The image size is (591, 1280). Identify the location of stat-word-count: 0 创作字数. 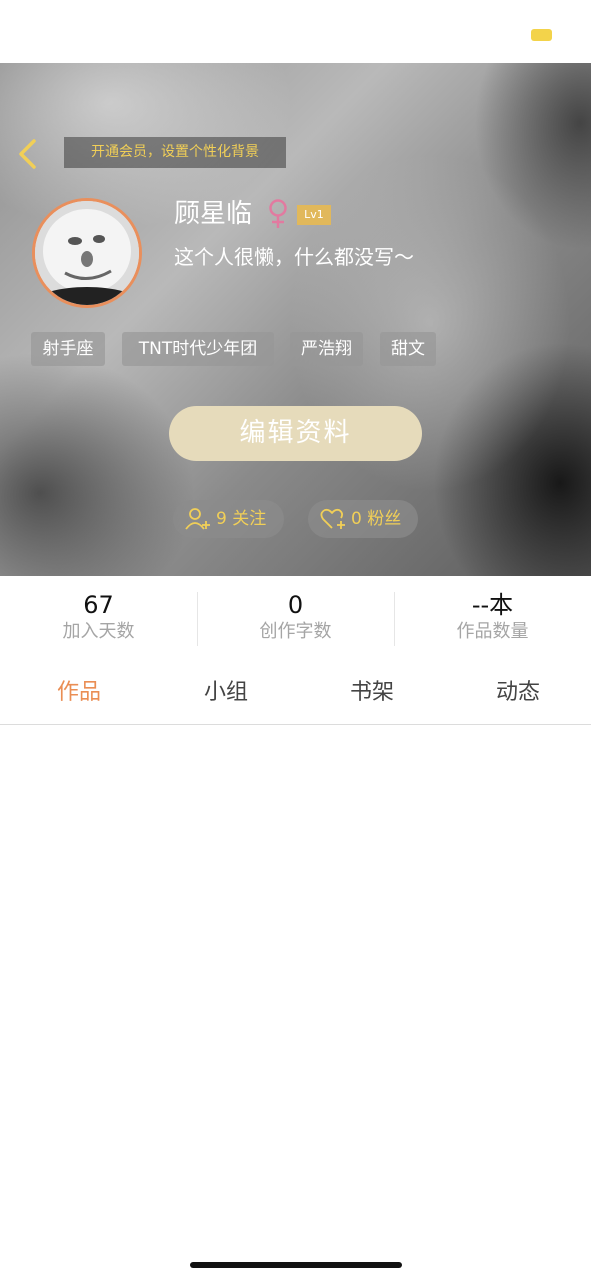
(295, 617).